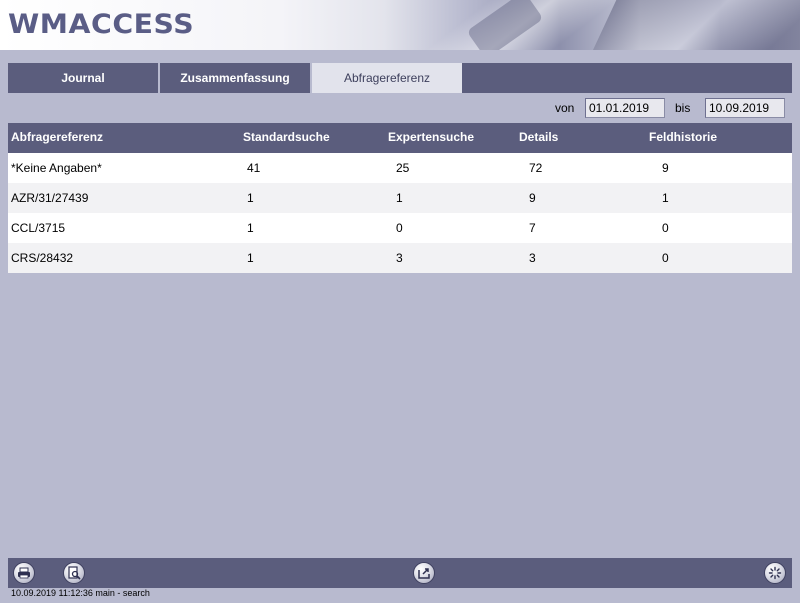 The height and width of the screenshot is (603, 800). I want to click on cell-expertensuche: 0, so click(399, 228).